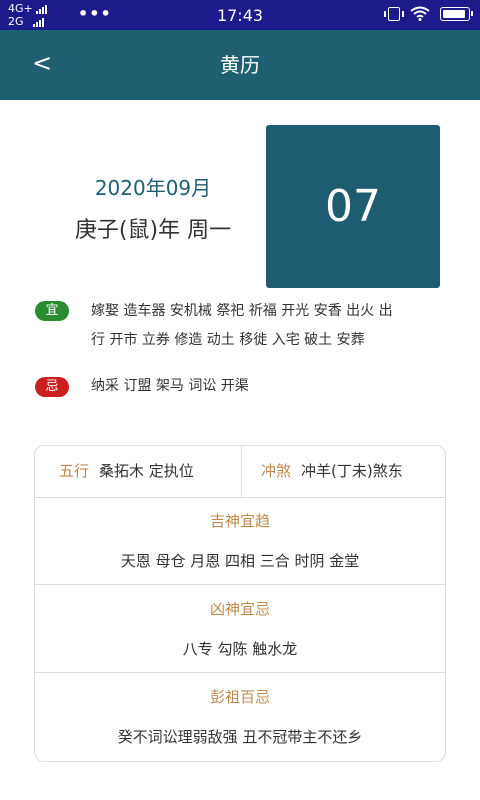 Image resolution: width=480 pixels, height=800 pixels. Describe the element at coordinates (239, 609) in the screenshot. I see `xiongshen-label: 凶神宜忌` at that location.